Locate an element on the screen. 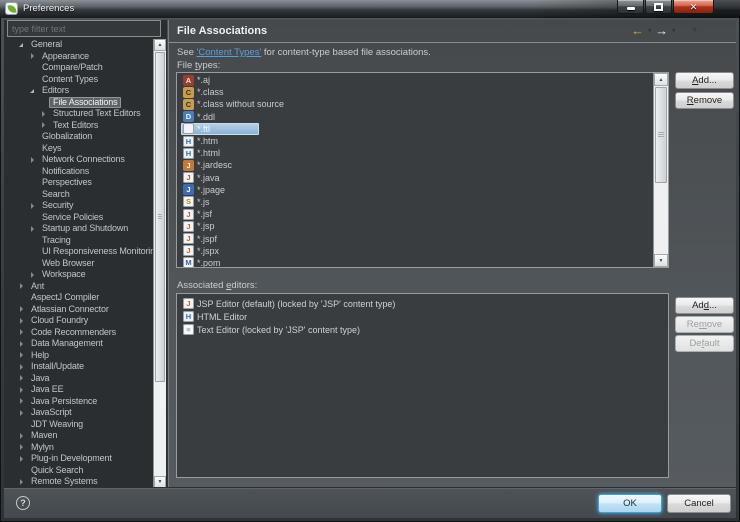 This screenshot has width=740, height=522. forward-dropdown-icon: ▼ is located at coordinates (673, 31).